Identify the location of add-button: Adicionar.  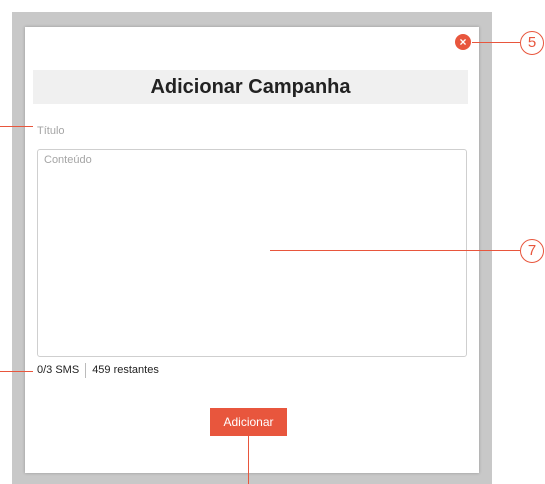
(248, 422).